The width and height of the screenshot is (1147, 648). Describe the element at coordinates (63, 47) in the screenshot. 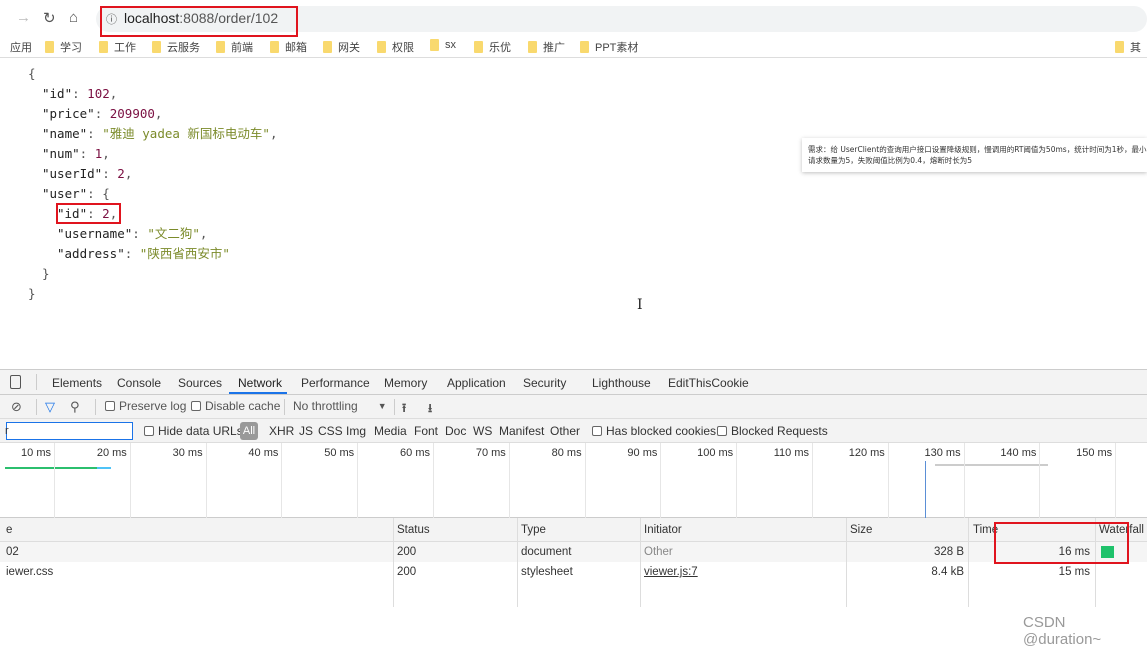

I see `bookmark-item: 学习` at that location.